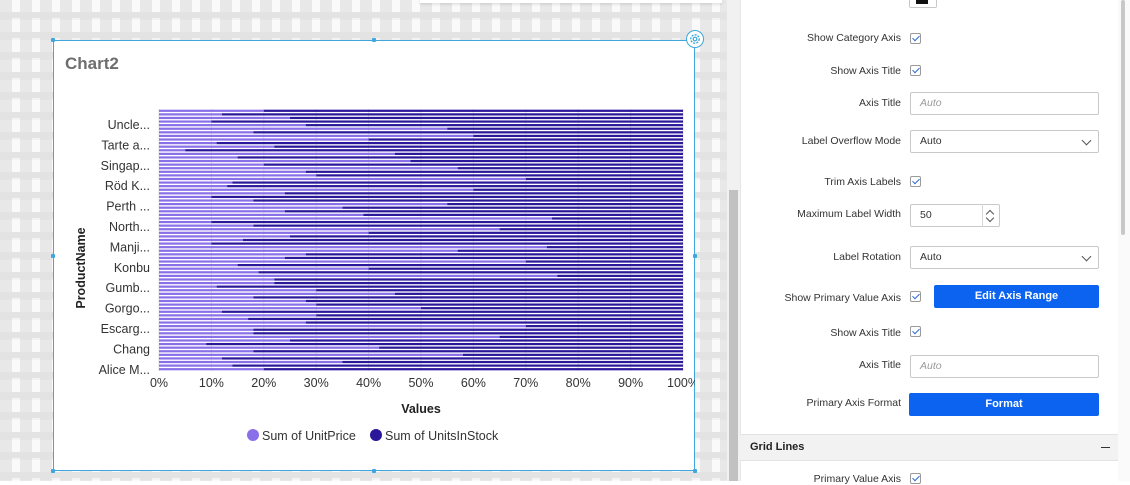 This screenshot has height=485, width=1130. Describe the element at coordinates (1004, 366) in the screenshot. I see `axis-title-2-input: Auto` at that location.